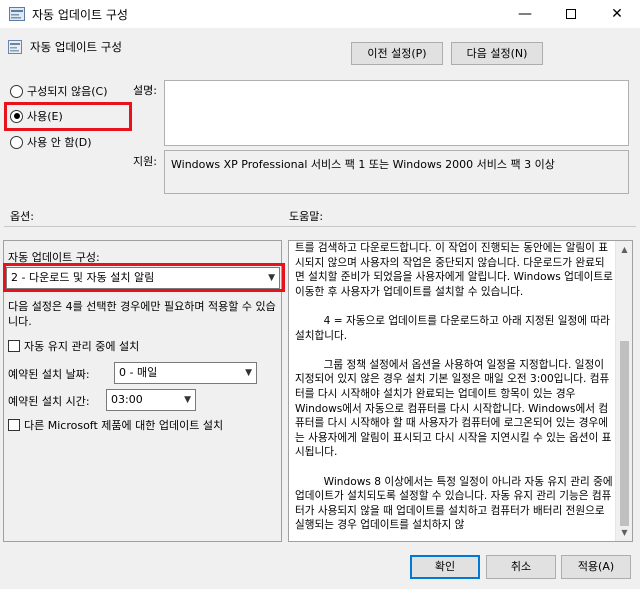 Image resolution: width=640 pixels, height=589 pixels. Describe the element at coordinates (521, 567) in the screenshot. I see `cancel-button: 취소` at that location.